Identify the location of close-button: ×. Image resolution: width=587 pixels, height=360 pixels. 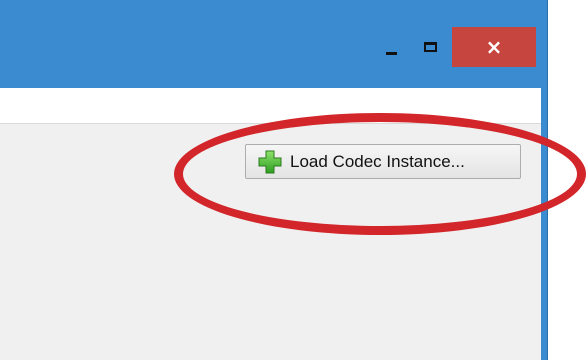
(494, 47).